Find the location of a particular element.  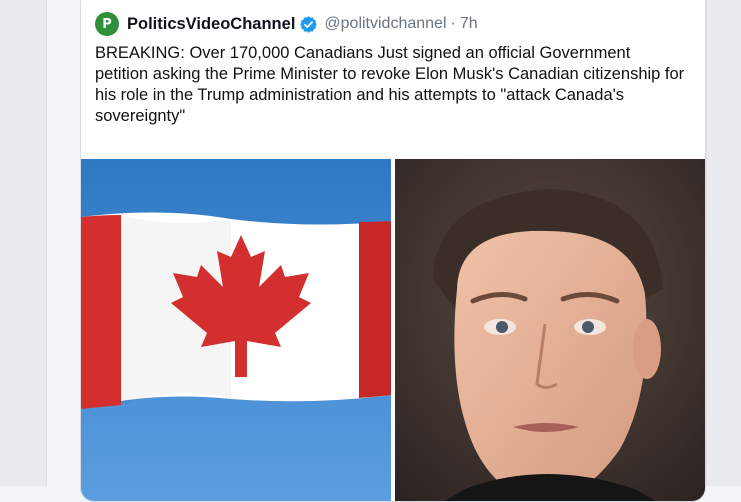

right-panel is located at coordinates (723, 243).